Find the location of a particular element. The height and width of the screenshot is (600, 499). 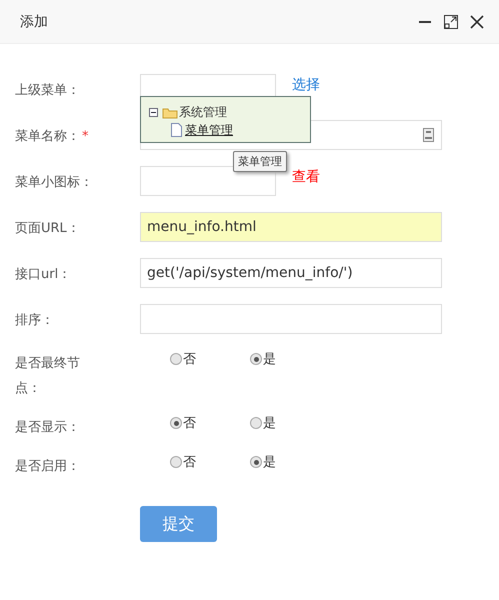

field-label: 是否最终节点： is located at coordinates (47, 376).